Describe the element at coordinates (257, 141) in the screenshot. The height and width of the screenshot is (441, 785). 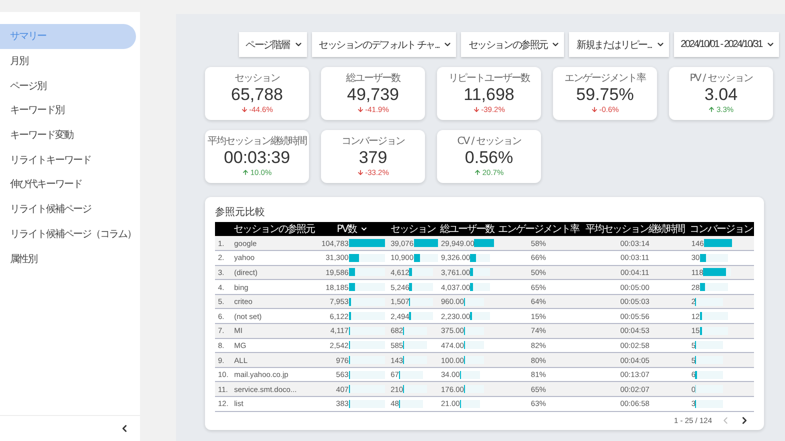
I see `kpi-label: 平均セッション継続時間` at that location.